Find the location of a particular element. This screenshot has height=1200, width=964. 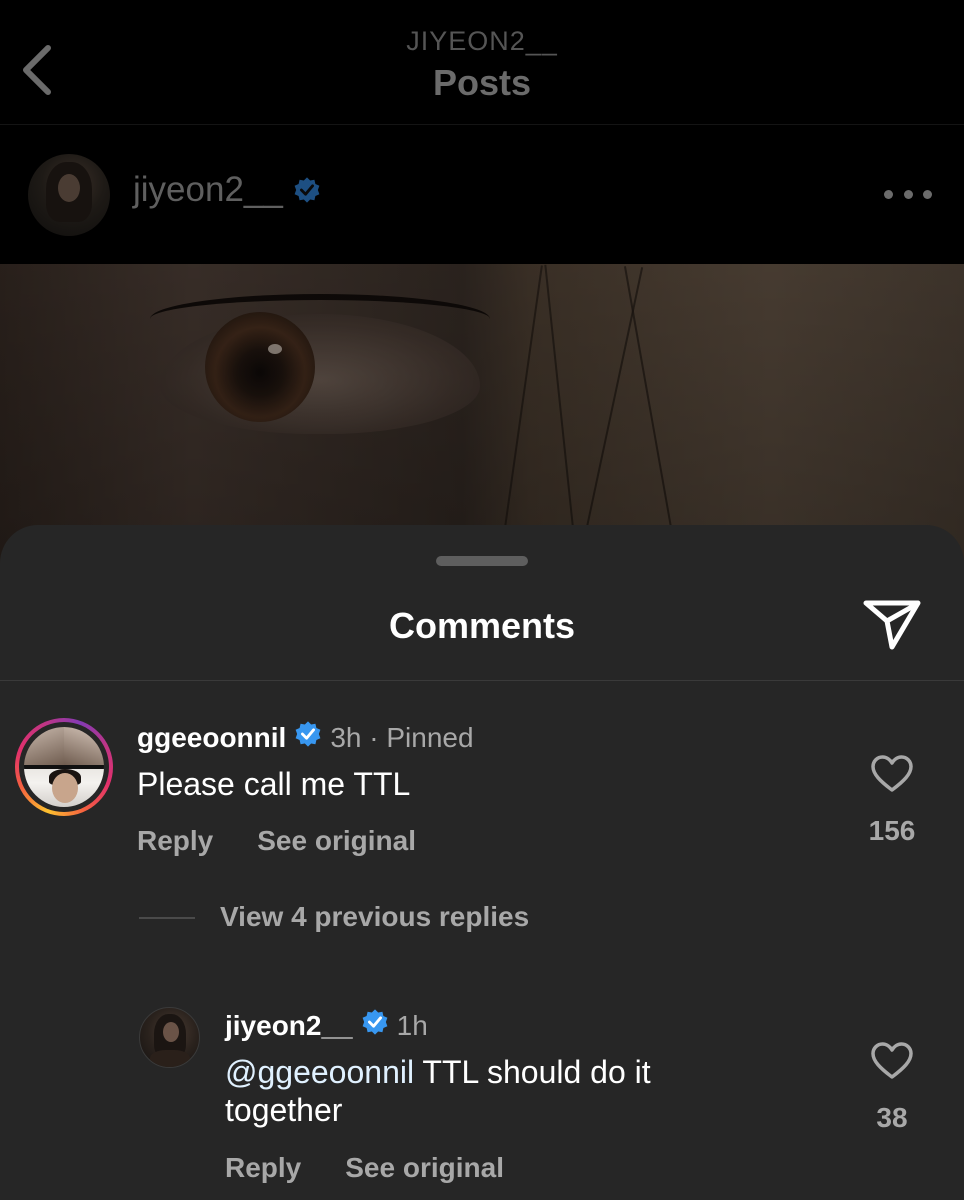

comment-username: ggeeoonnil is located at coordinates (211, 738).